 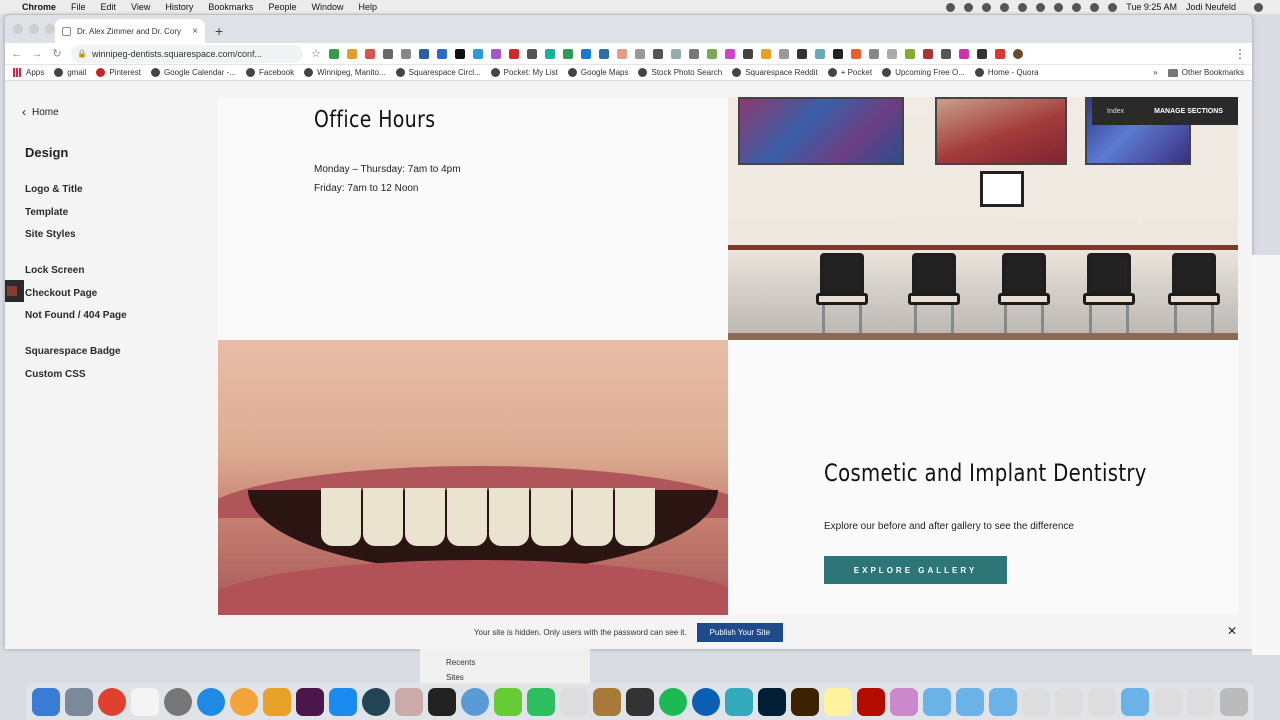 What do you see at coordinates (130, 31) in the screenshot?
I see `browser-tab: Dr. Alex Zimmer and Dr. Cory ×` at bounding box center [130, 31].